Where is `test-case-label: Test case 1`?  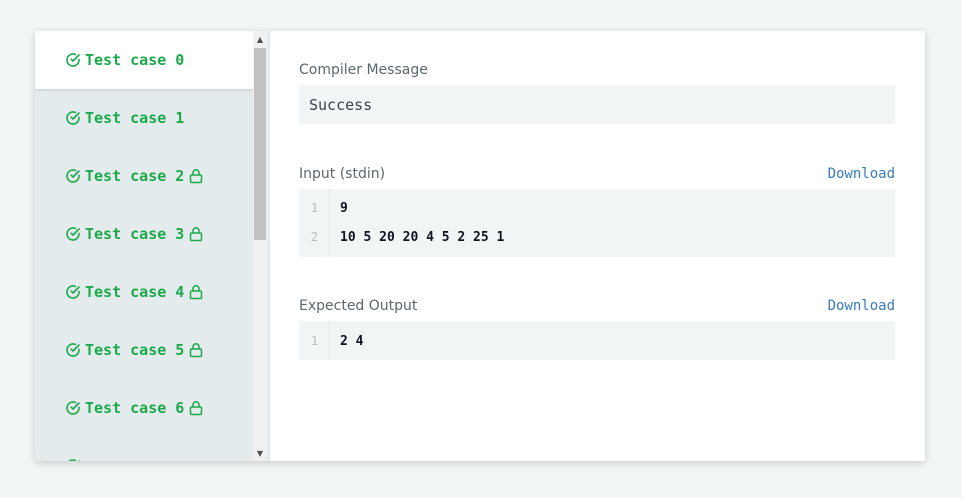 test-case-label: Test case 1 is located at coordinates (135, 118).